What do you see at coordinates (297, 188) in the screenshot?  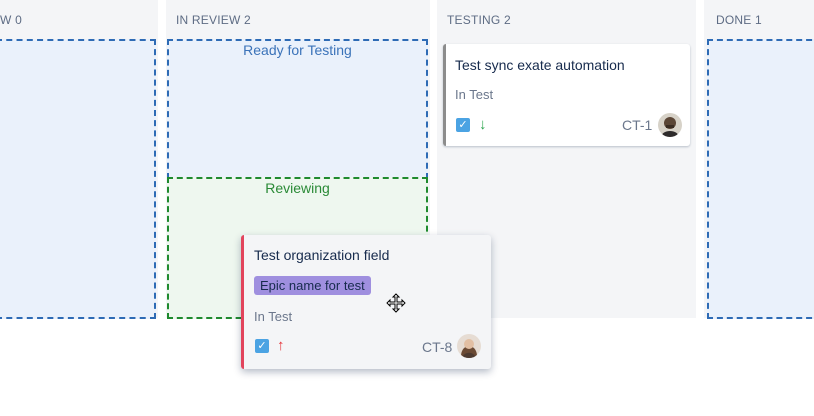 I see `zone-label: Reviewing` at bounding box center [297, 188].